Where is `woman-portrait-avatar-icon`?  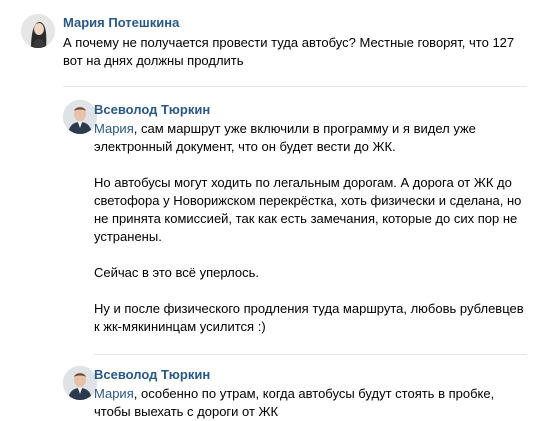
woman-portrait-avatar-icon is located at coordinates (38, 31).